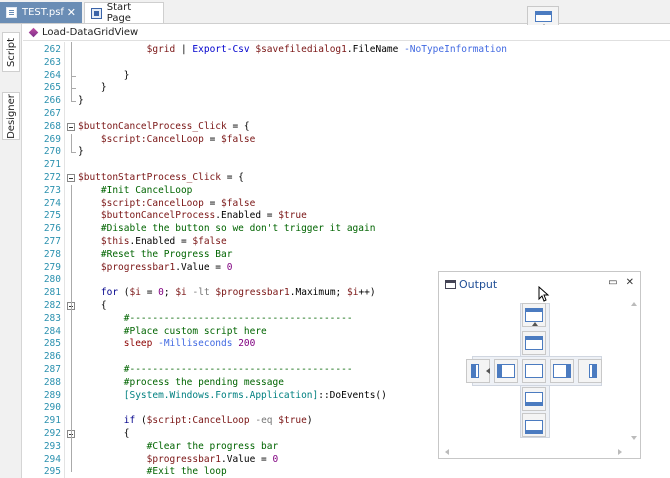 The width and height of the screenshot is (670, 478). I want to click on dock-bottom-inner-button, so click(534, 399).